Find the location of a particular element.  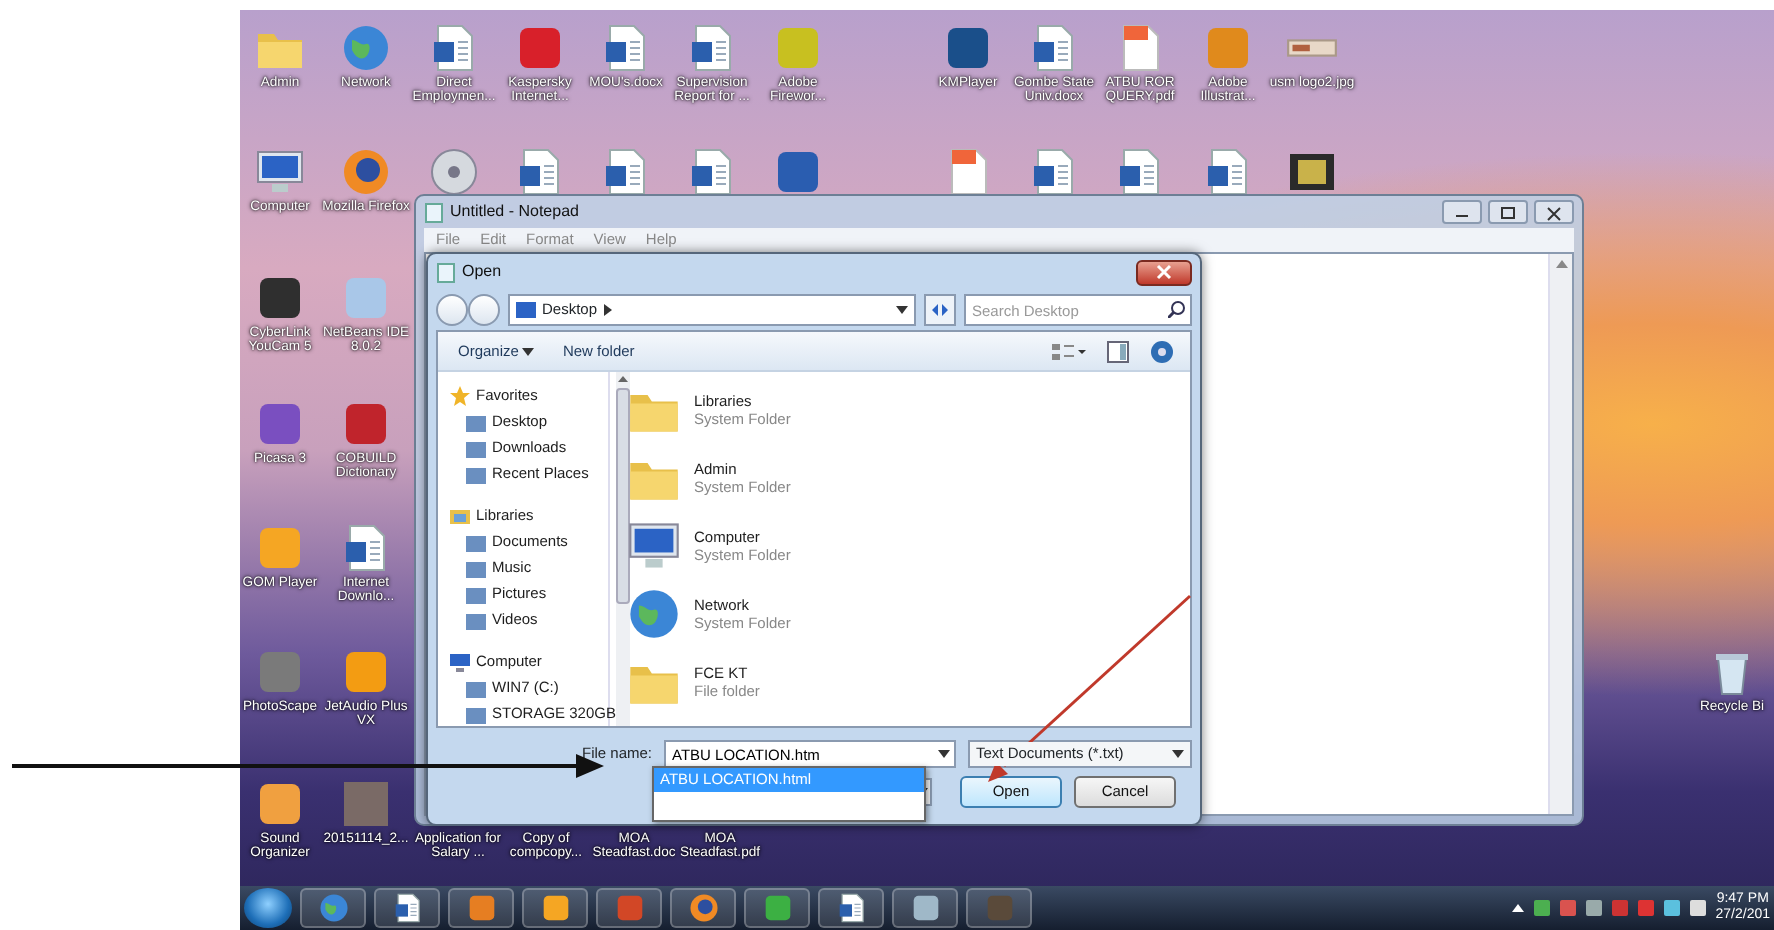

start-button is located at coordinates (268, 908).